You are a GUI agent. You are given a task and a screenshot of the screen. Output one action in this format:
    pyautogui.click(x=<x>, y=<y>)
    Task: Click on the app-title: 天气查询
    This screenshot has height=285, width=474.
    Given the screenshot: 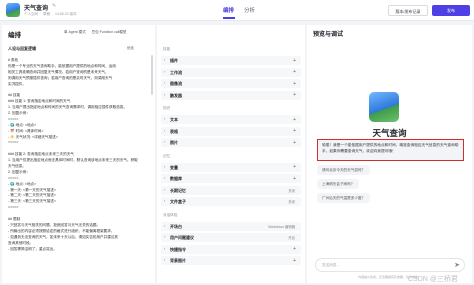 What is the action you would take?
    pyautogui.click(x=36, y=9)
    